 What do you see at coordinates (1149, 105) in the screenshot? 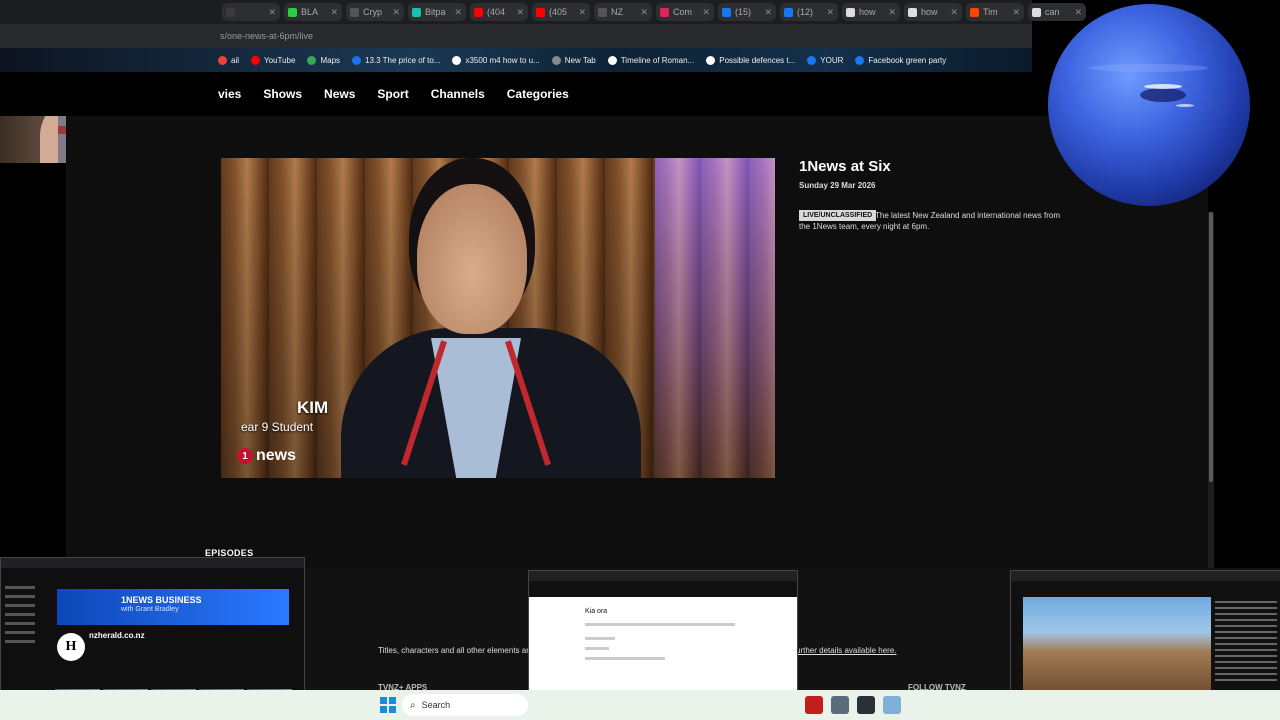
I see `neptune-planet-overlay` at bounding box center [1149, 105].